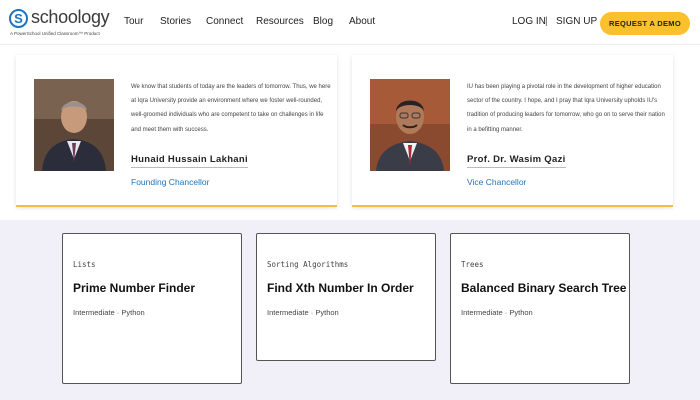  I want to click on schoology-logo-icon: S, so click(18, 18).